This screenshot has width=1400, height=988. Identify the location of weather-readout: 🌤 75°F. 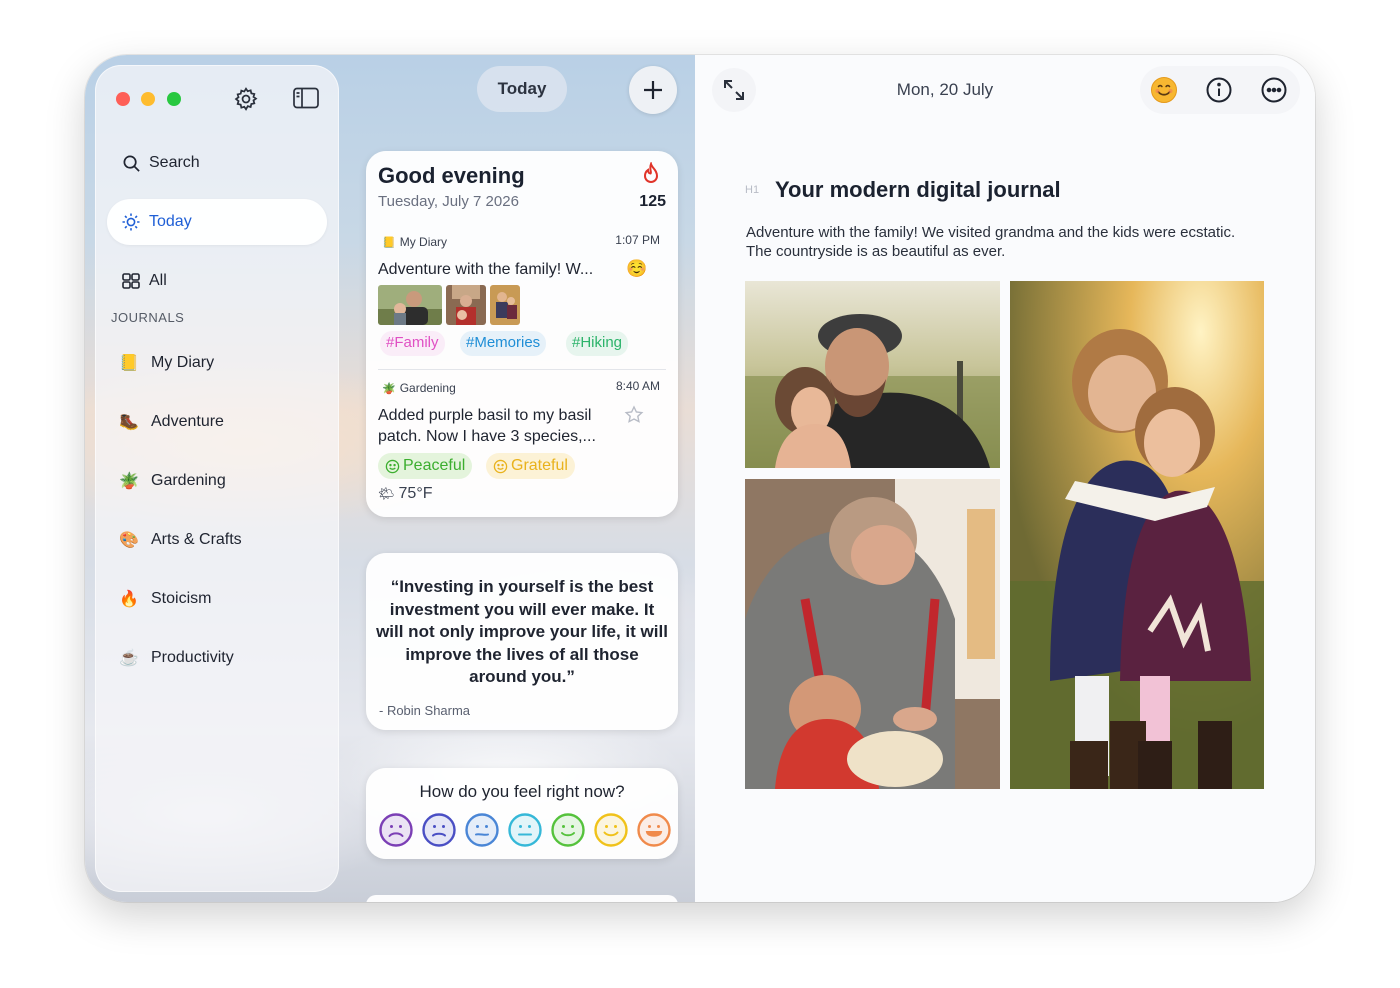
(405, 494).